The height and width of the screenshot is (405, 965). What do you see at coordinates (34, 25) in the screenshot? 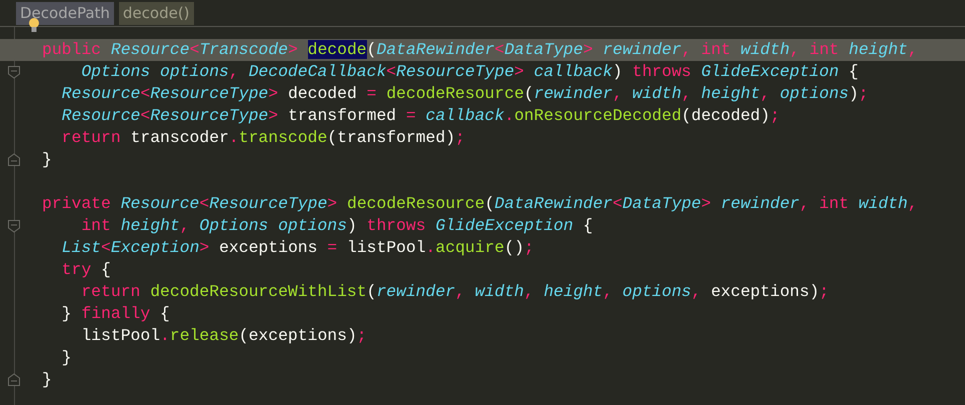
I see `lightbulb-icon` at bounding box center [34, 25].